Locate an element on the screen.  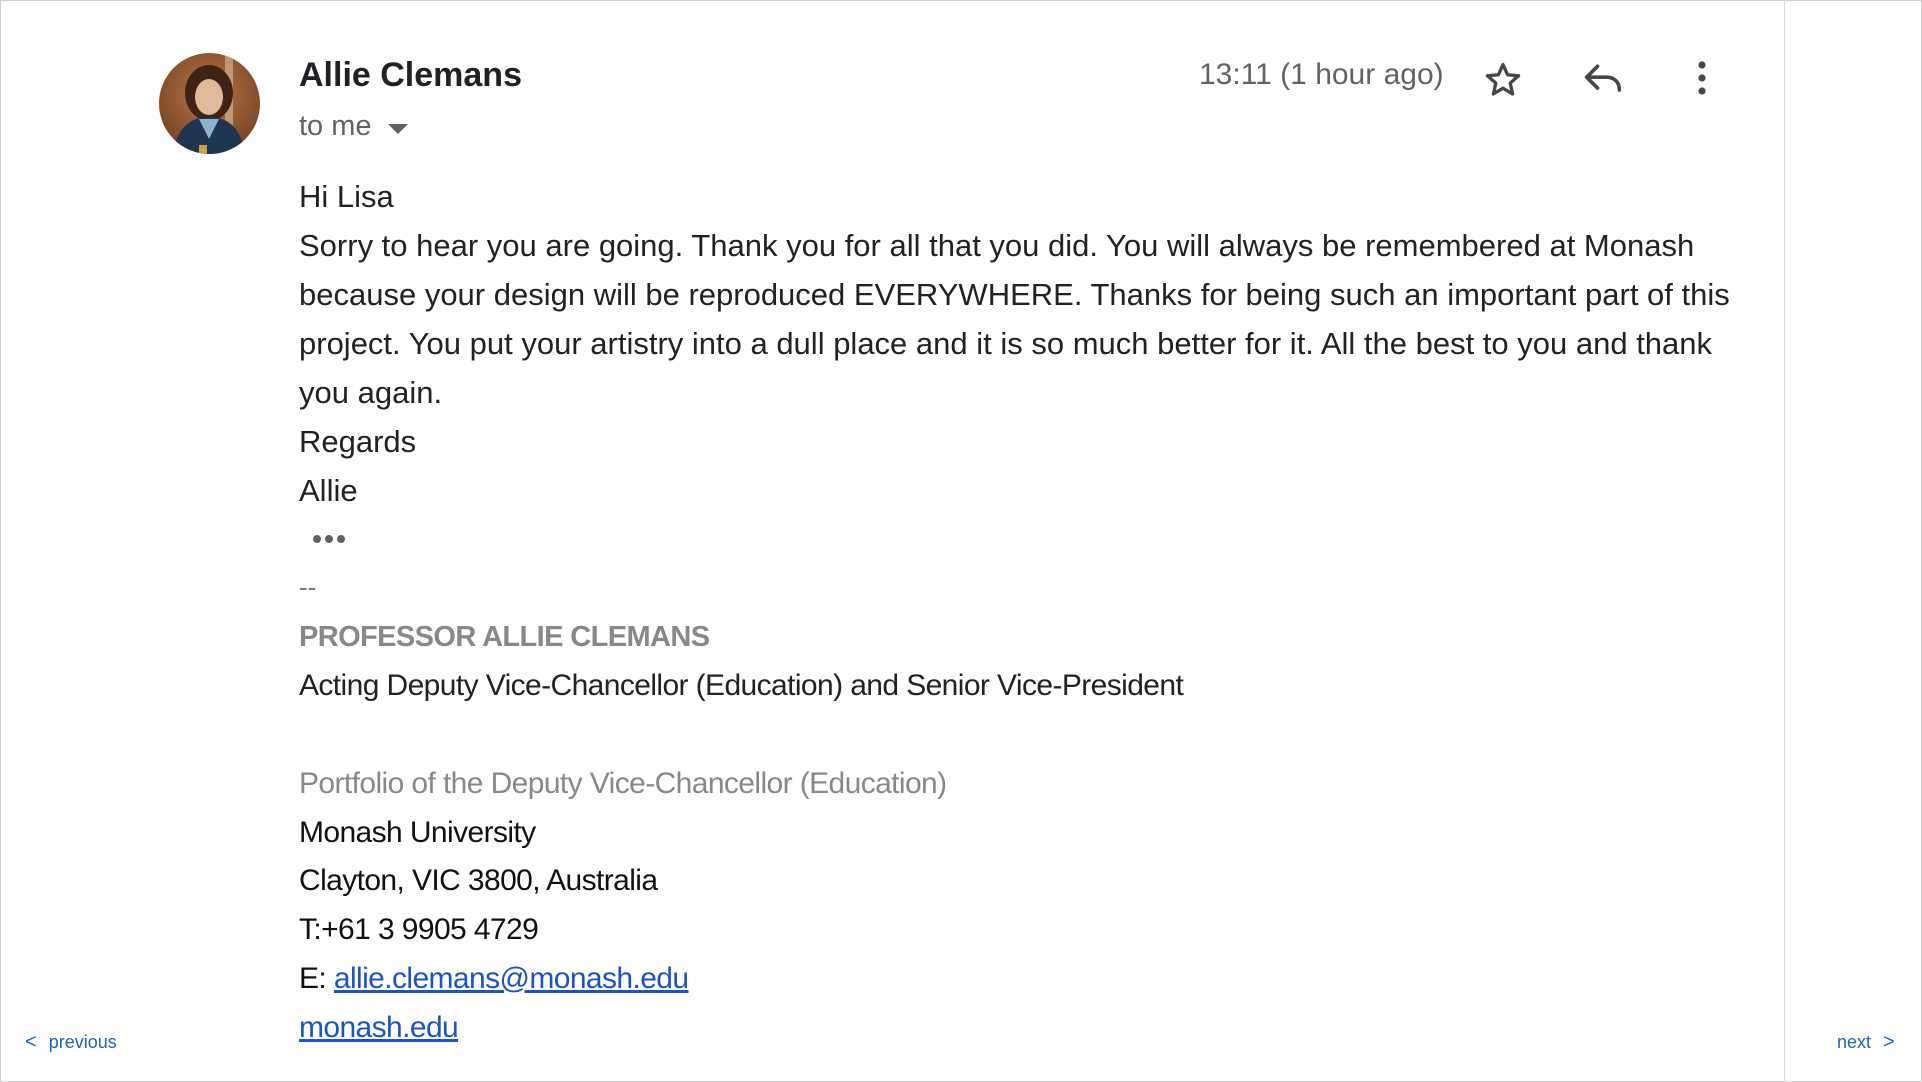
recipient-details-toggle: to me is located at coordinates (353, 126).